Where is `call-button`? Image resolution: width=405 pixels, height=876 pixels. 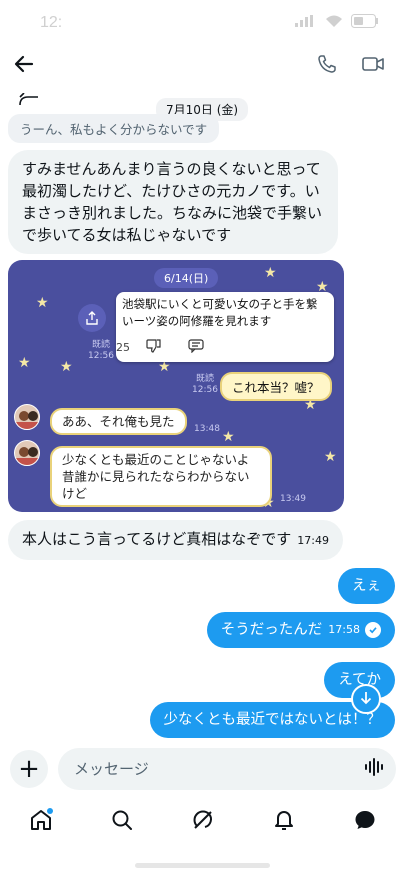
call-button is located at coordinates (327, 66).